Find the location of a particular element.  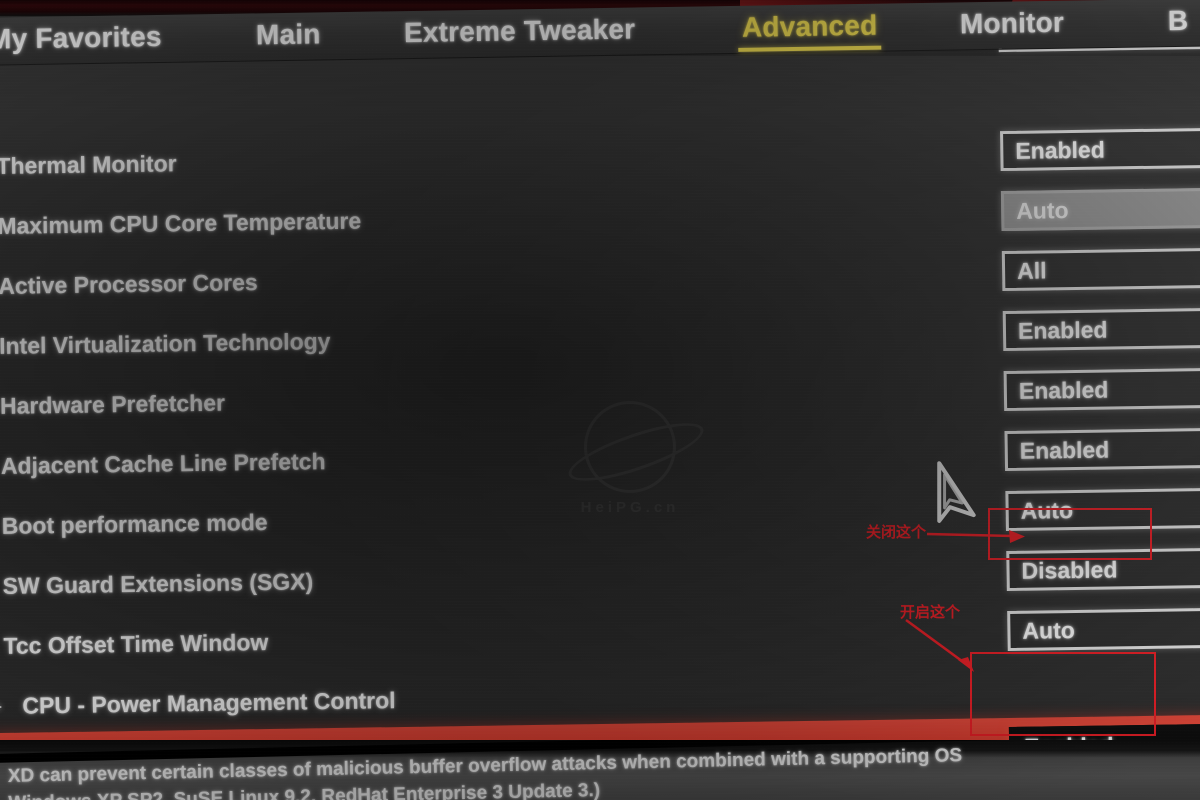

setting-label: Boot performance mode is located at coordinates (134, 523).